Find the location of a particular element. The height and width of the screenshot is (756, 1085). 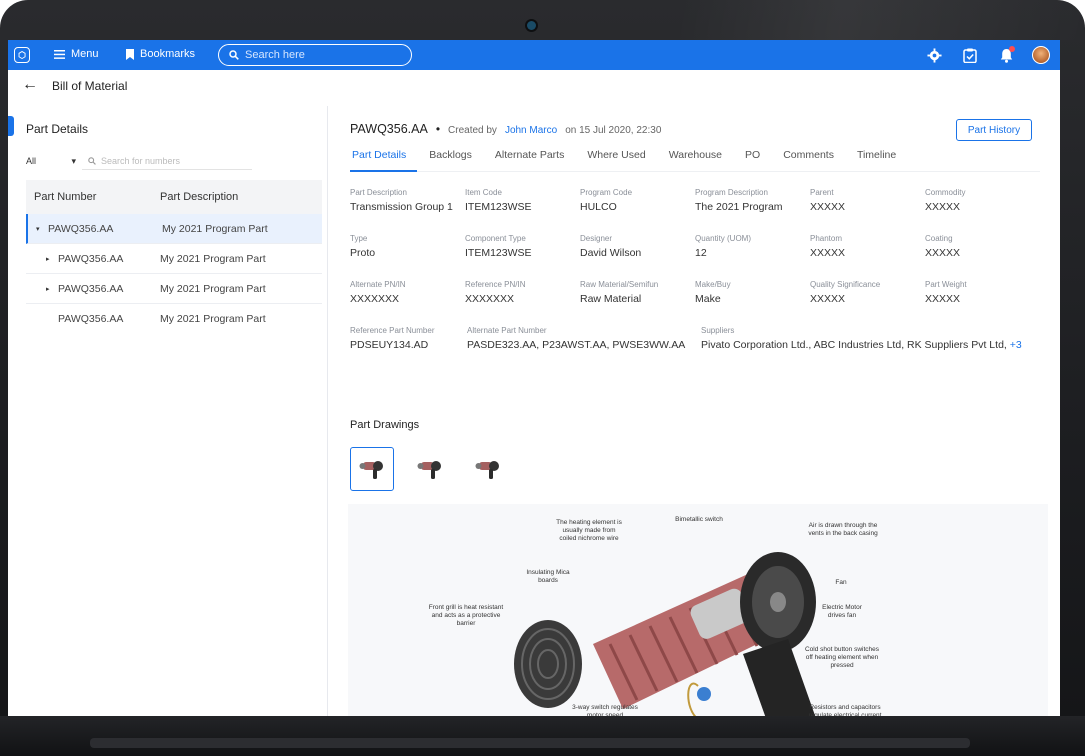

field-designer: Designer David Wilson is located at coordinates (637, 257).